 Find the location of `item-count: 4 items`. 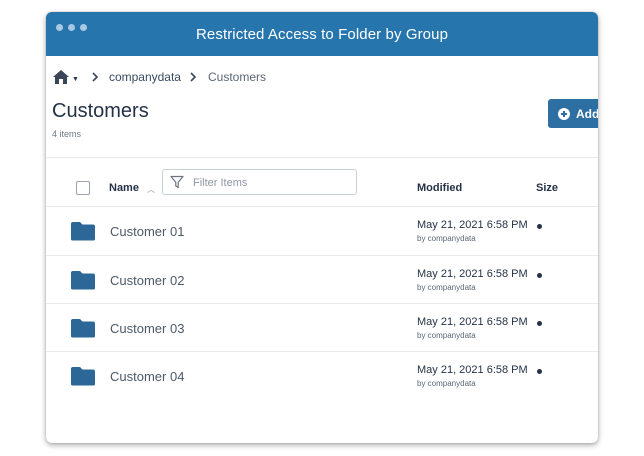

item-count: 4 items is located at coordinates (67, 134).